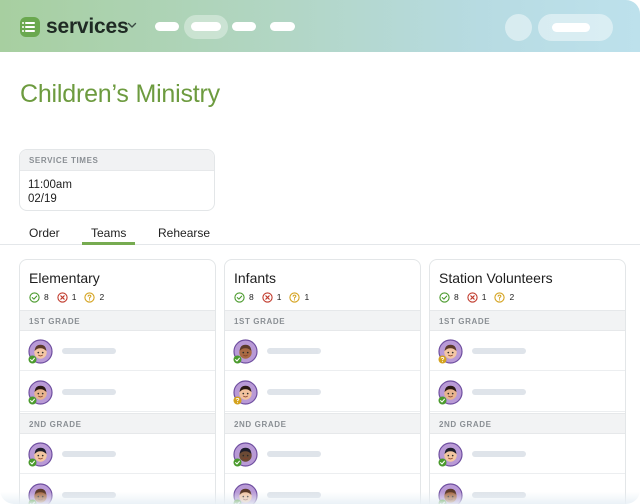  Describe the element at coordinates (320, 26) in the screenshot. I see `top-bar: services` at that location.